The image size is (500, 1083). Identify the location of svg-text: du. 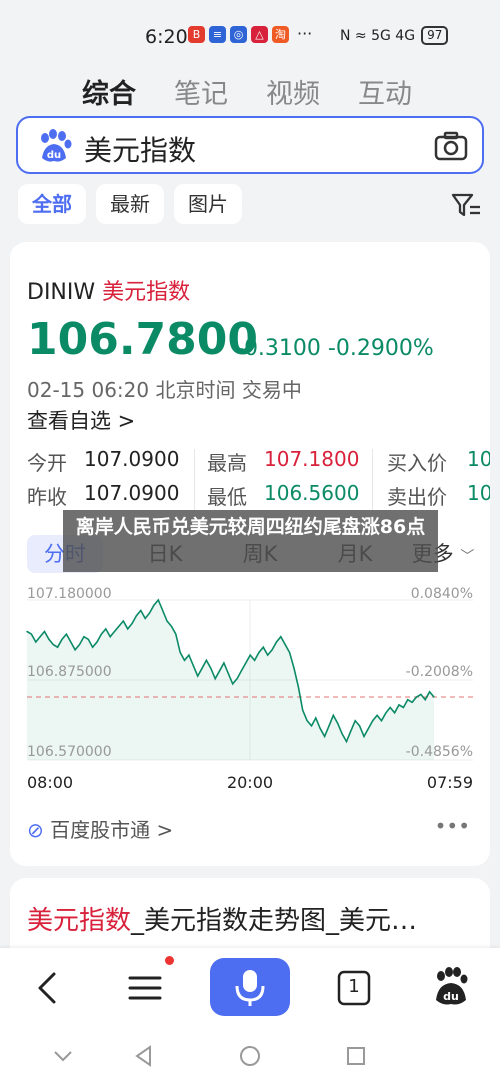
(451, 996).